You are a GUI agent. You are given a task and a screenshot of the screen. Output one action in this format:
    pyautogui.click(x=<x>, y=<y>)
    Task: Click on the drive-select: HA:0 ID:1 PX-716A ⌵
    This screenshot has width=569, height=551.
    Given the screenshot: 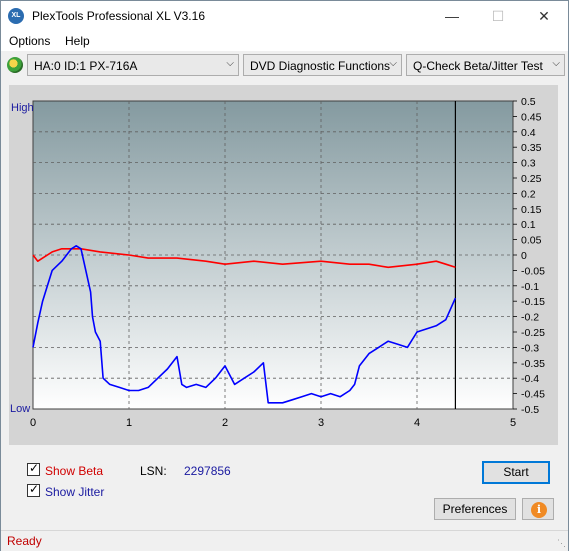 What is the action you would take?
    pyautogui.click(x=133, y=65)
    